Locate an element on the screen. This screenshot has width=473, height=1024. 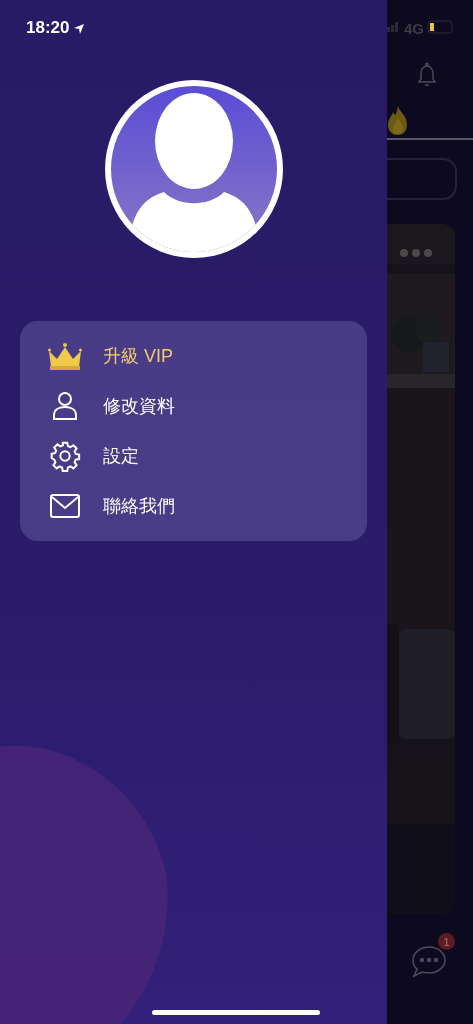
search-field is located at coordinates (422, 179).